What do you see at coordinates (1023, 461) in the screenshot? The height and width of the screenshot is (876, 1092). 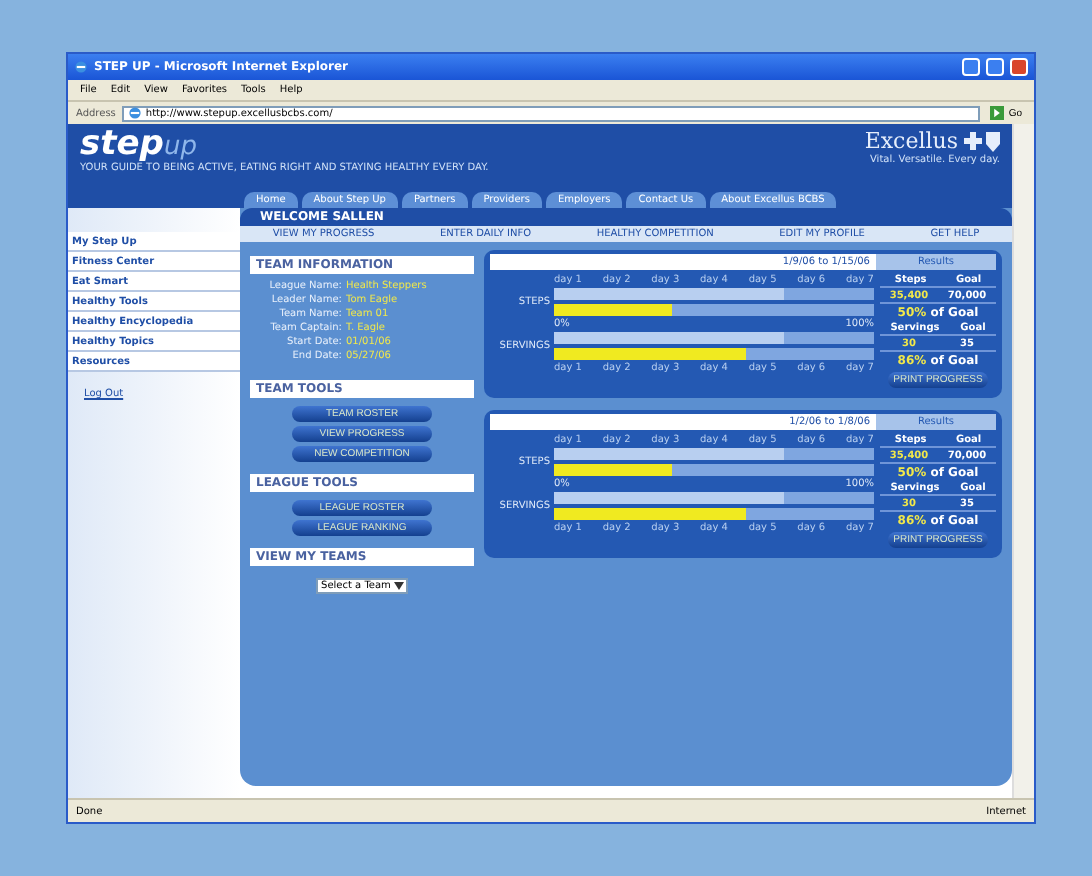 I see `scrollbar` at bounding box center [1023, 461].